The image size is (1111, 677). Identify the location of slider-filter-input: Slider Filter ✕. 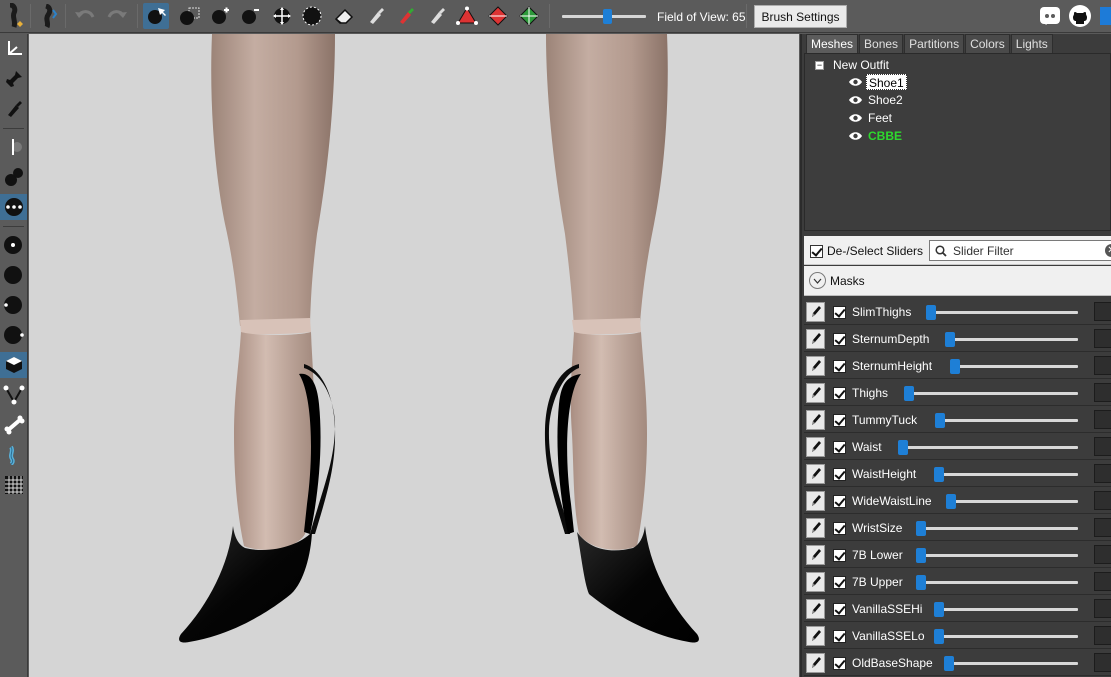
(1020, 250).